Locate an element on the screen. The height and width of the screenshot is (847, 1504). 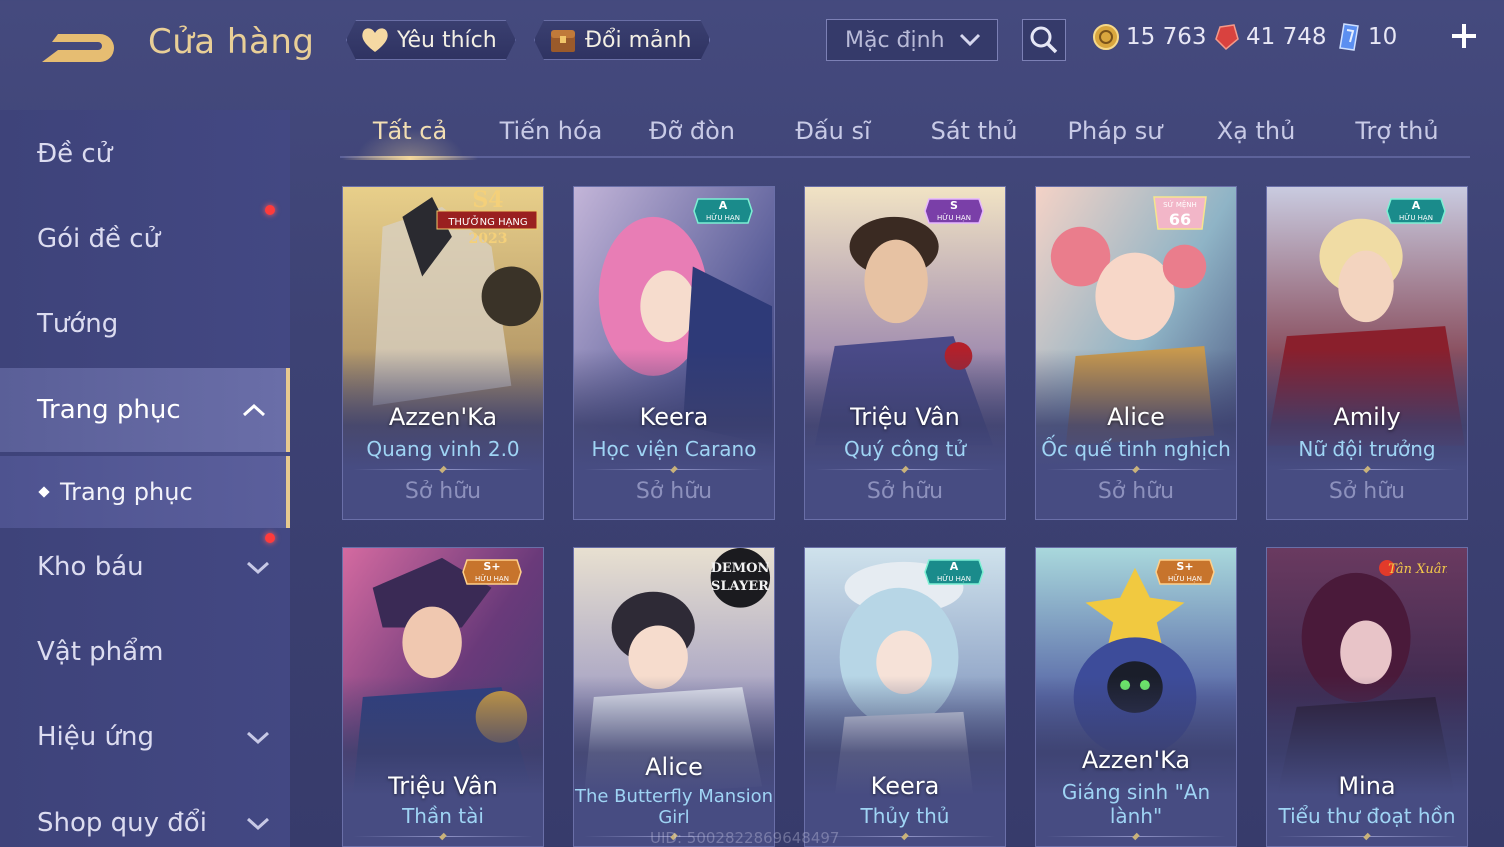
skin-name: Học viện Carano is located at coordinates (674, 449).